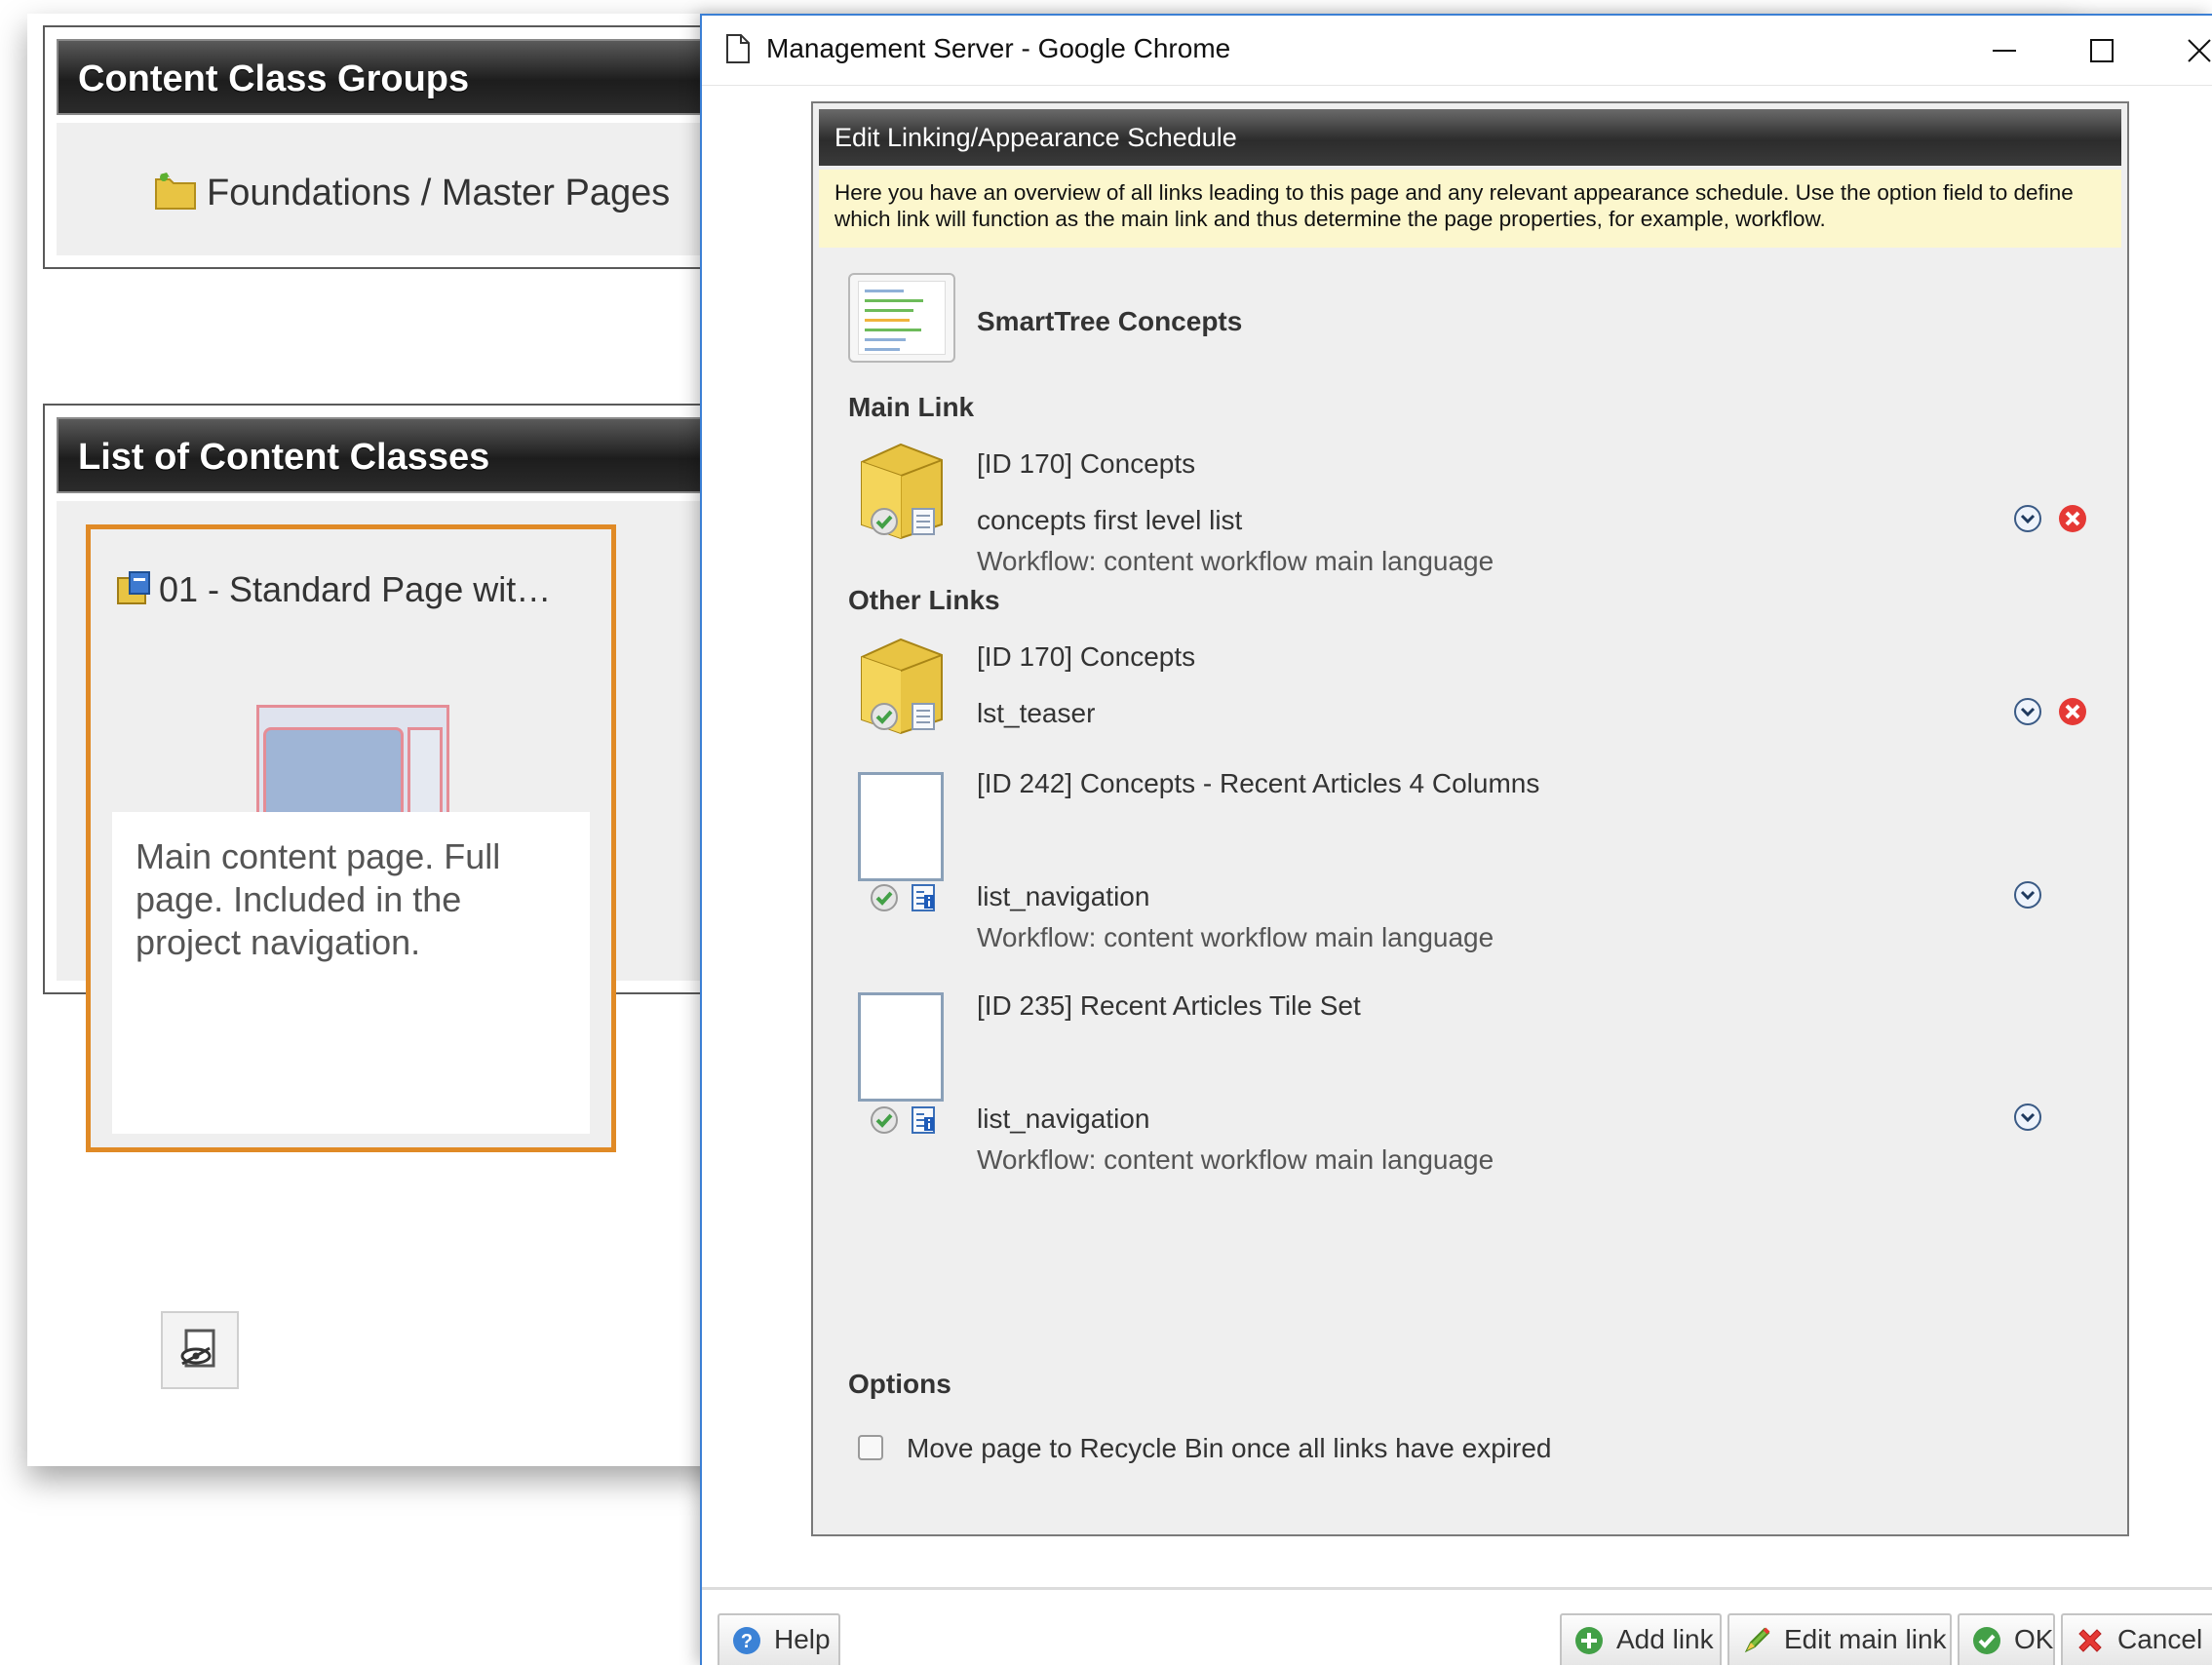 Image resolution: width=2212 pixels, height=1665 pixels. What do you see at coordinates (1110, 520) in the screenshot?
I see `main-link-name: concepts first level list` at bounding box center [1110, 520].